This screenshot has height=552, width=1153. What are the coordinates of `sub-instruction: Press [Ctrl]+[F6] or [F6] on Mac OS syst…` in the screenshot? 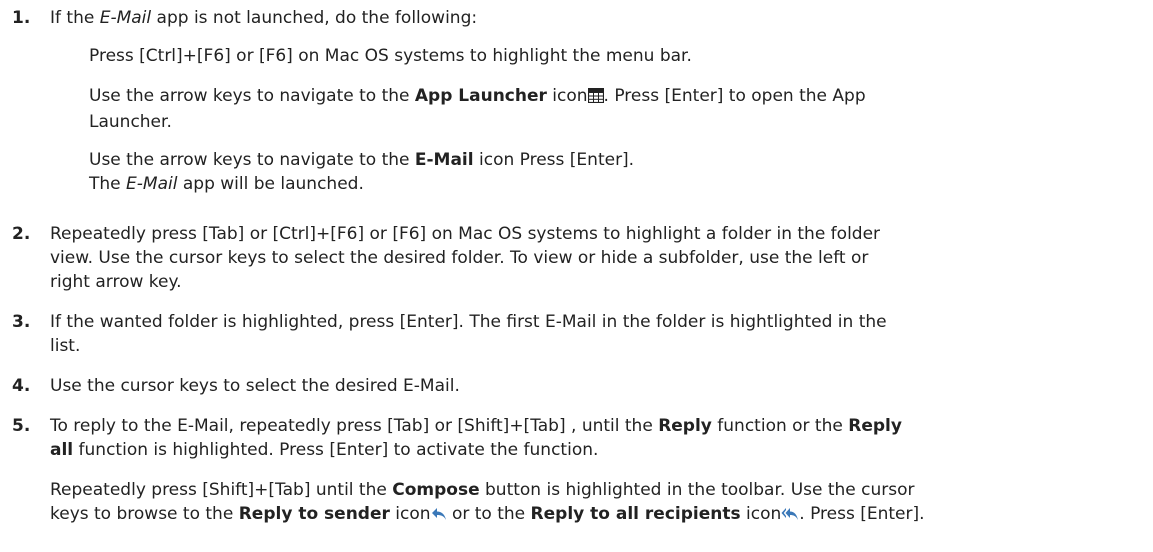 It's located at (390, 56).